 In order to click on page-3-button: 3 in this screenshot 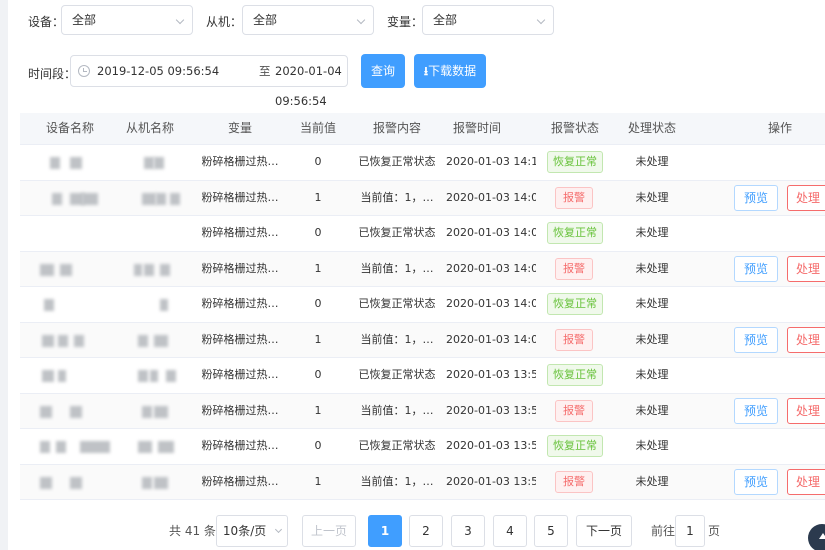, I will do `click(468, 531)`.